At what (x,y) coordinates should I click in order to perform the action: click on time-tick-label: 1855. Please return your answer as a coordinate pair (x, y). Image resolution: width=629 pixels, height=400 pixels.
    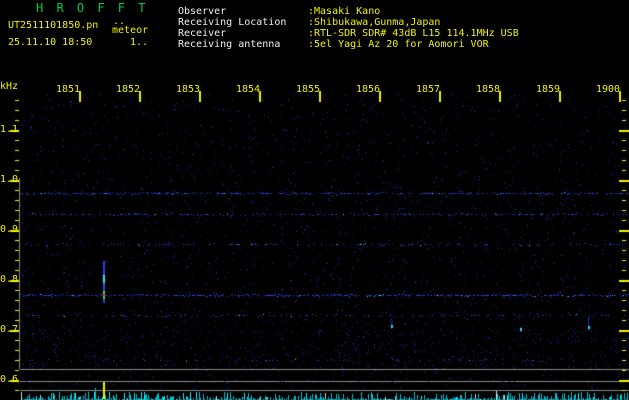
    Looking at the image, I should click on (308, 89).